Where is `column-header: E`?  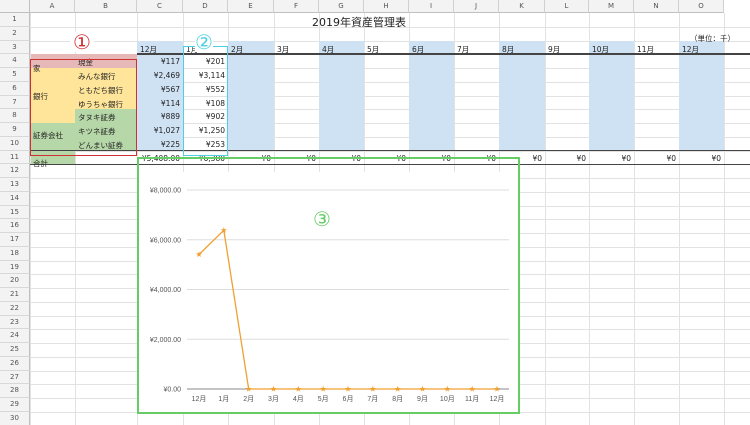
column-header: E is located at coordinates (251, 6).